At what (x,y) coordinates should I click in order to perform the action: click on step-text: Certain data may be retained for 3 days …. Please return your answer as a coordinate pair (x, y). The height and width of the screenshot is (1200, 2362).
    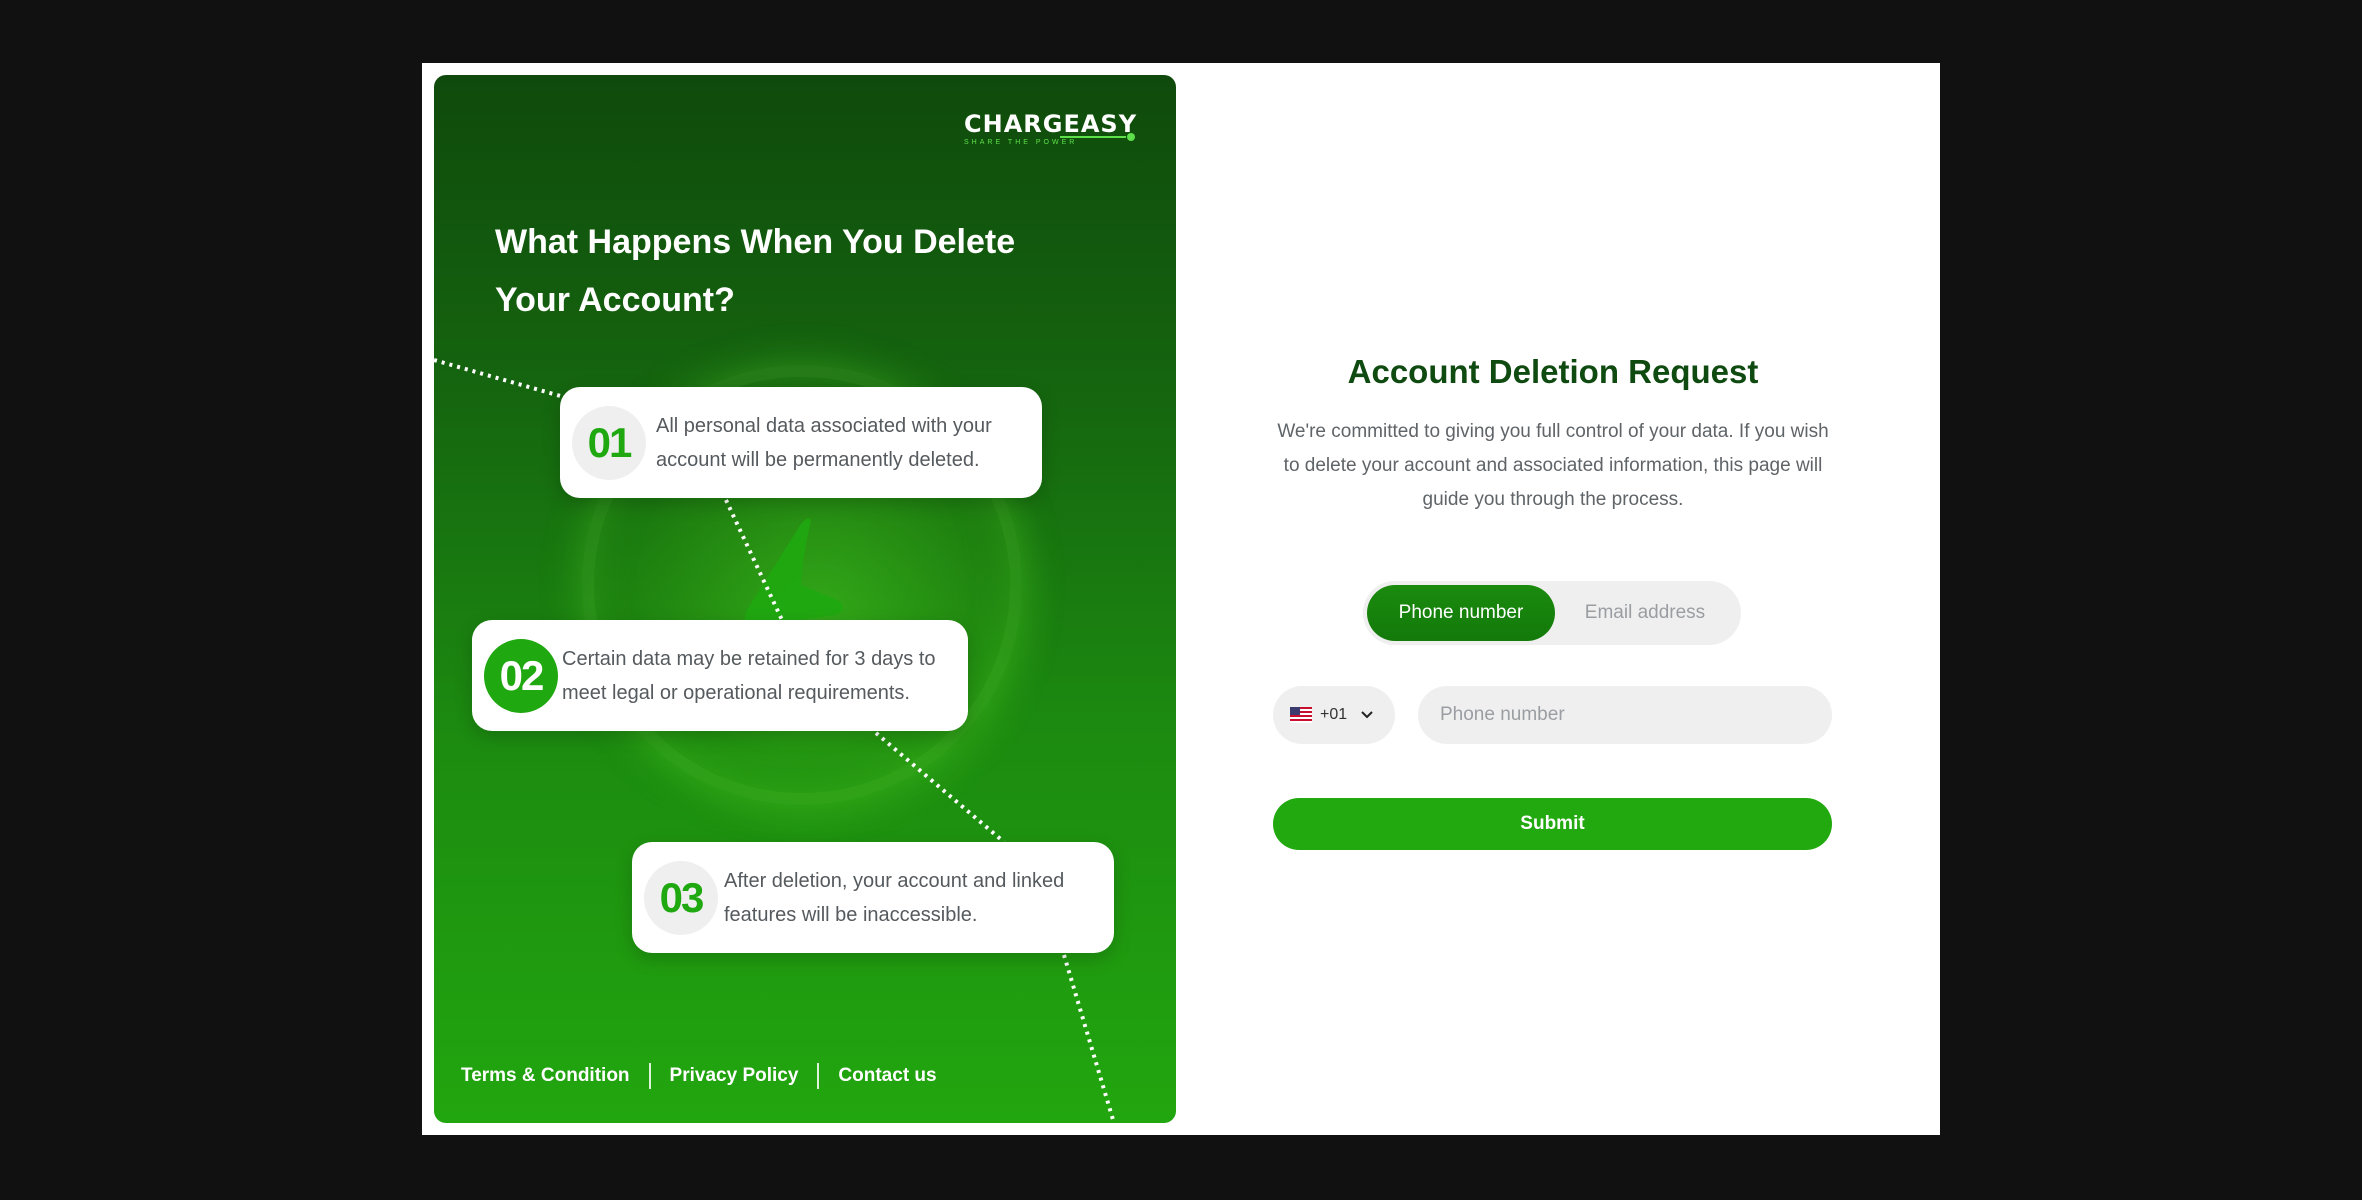
    Looking at the image, I should click on (749, 675).